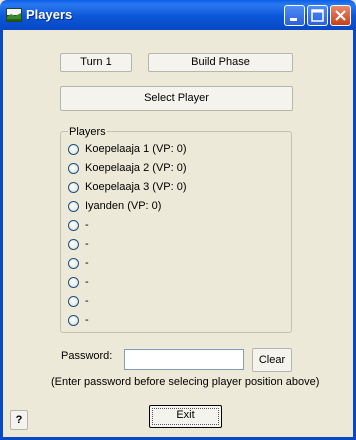 The width and height of the screenshot is (356, 440). Describe the element at coordinates (293, 19) in the screenshot. I see `minimize-icon` at that location.